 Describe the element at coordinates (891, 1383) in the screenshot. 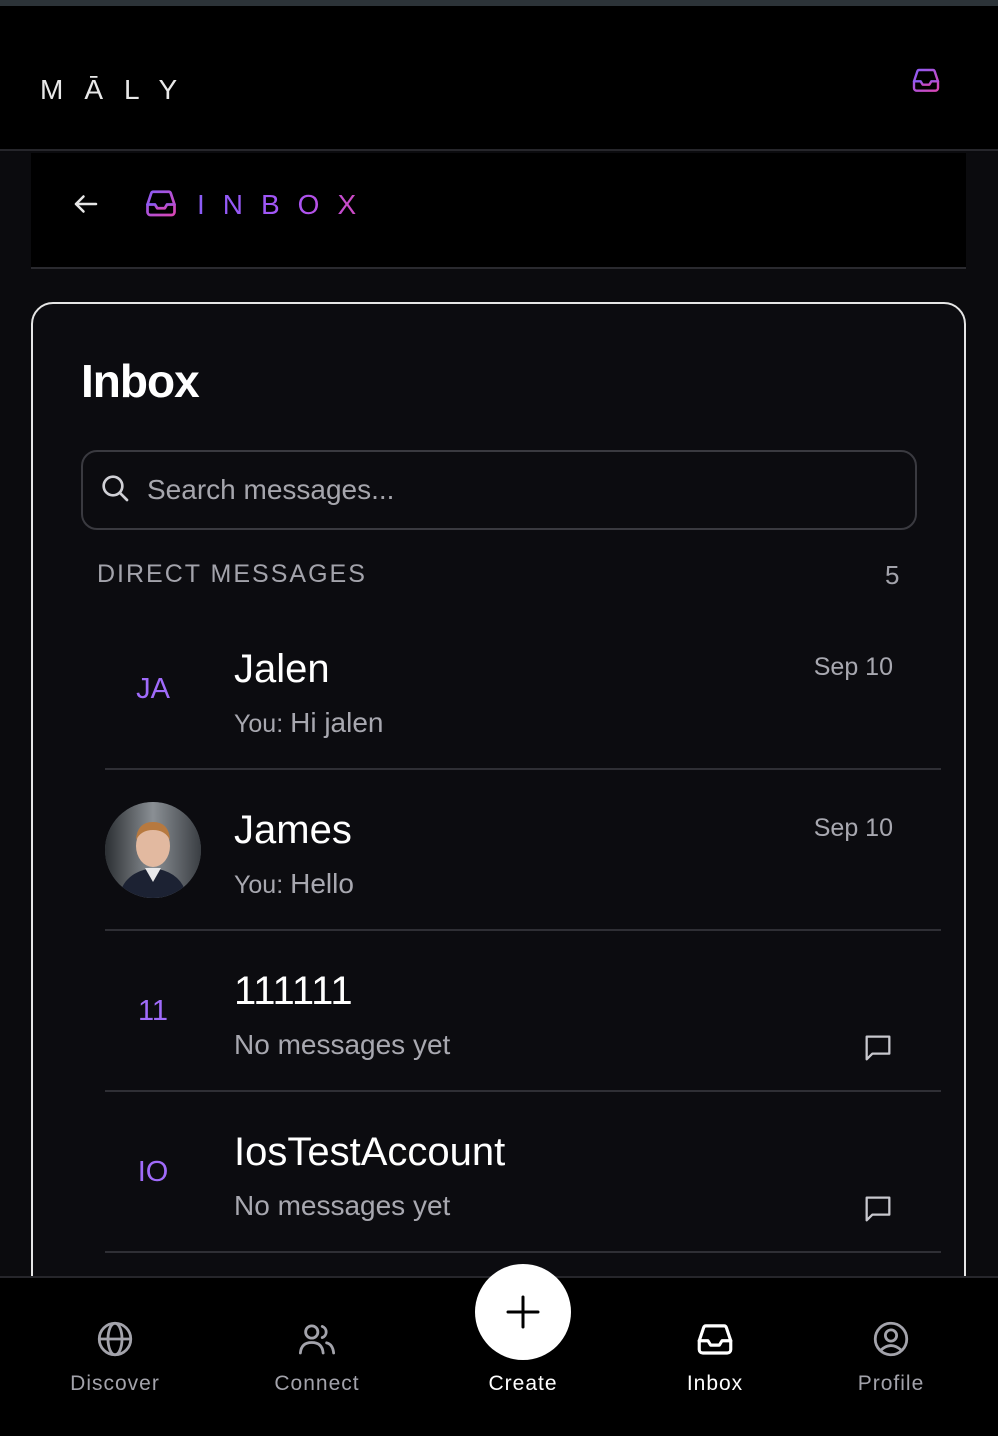

I see `nav-label: Profile` at that location.